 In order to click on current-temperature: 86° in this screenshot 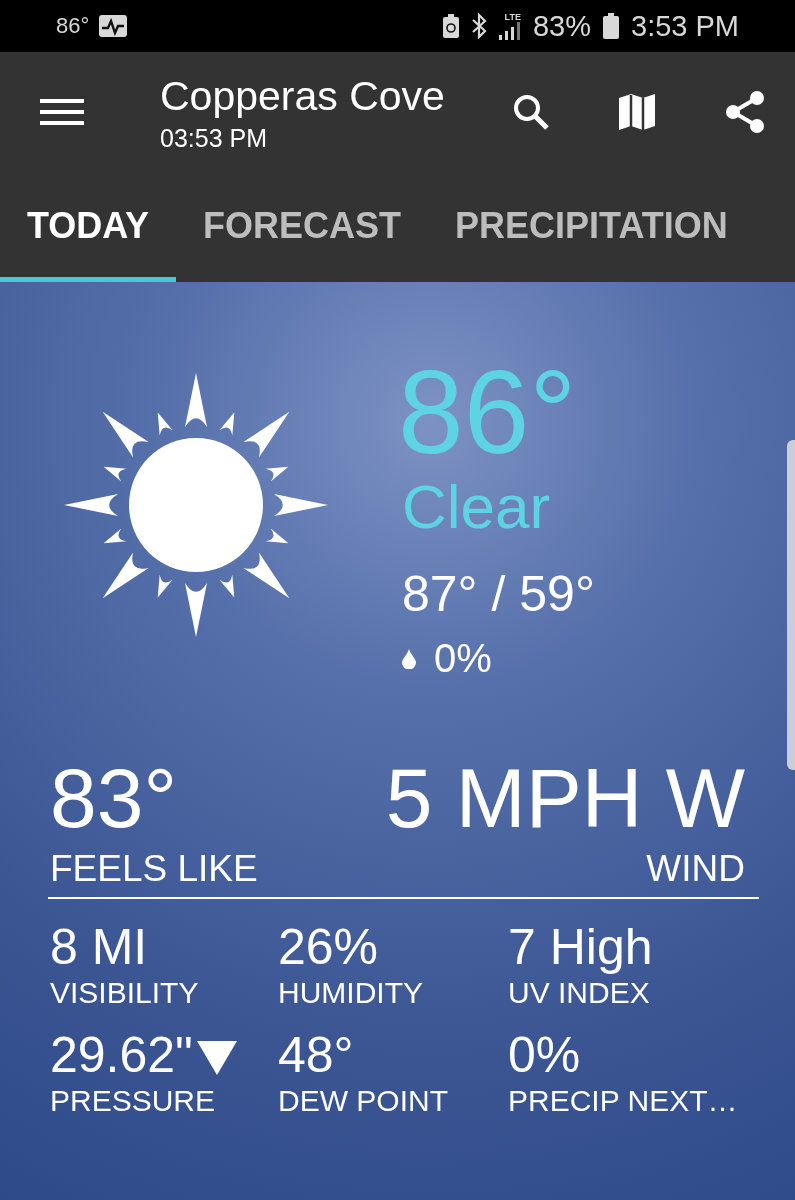, I will do `click(488, 412)`.